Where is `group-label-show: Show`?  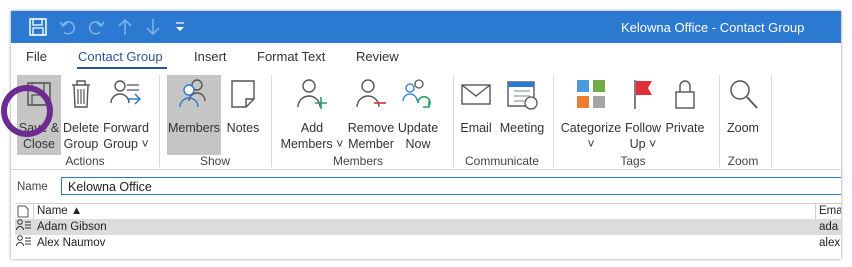
group-label-show: Show is located at coordinates (215, 161).